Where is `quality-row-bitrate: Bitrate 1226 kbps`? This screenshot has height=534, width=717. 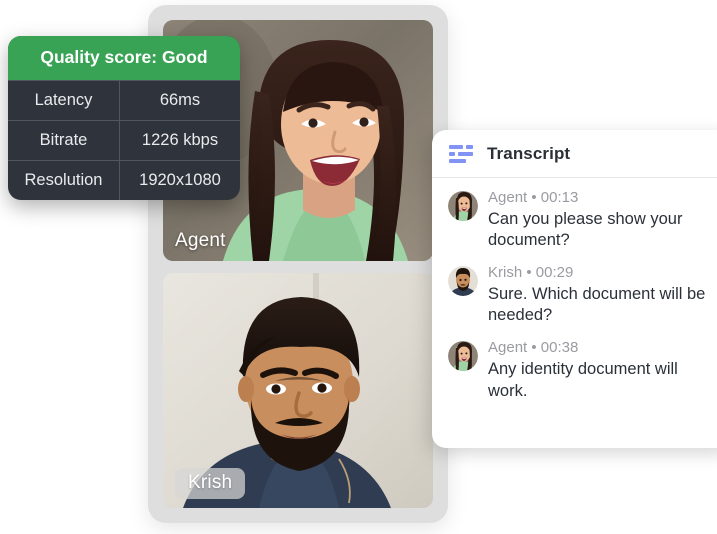
quality-row-bitrate: Bitrate 1226 kbps is located at coordinates (124, 140).